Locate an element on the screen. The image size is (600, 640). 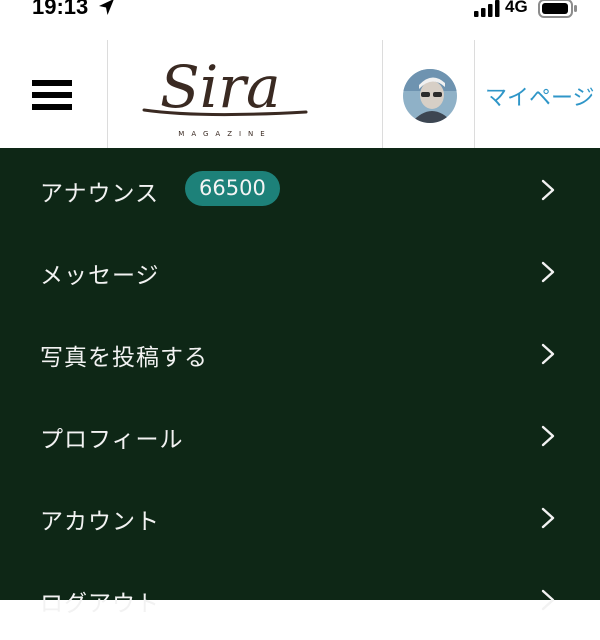
signal-bars-icon is located at coordinates (487, 8).